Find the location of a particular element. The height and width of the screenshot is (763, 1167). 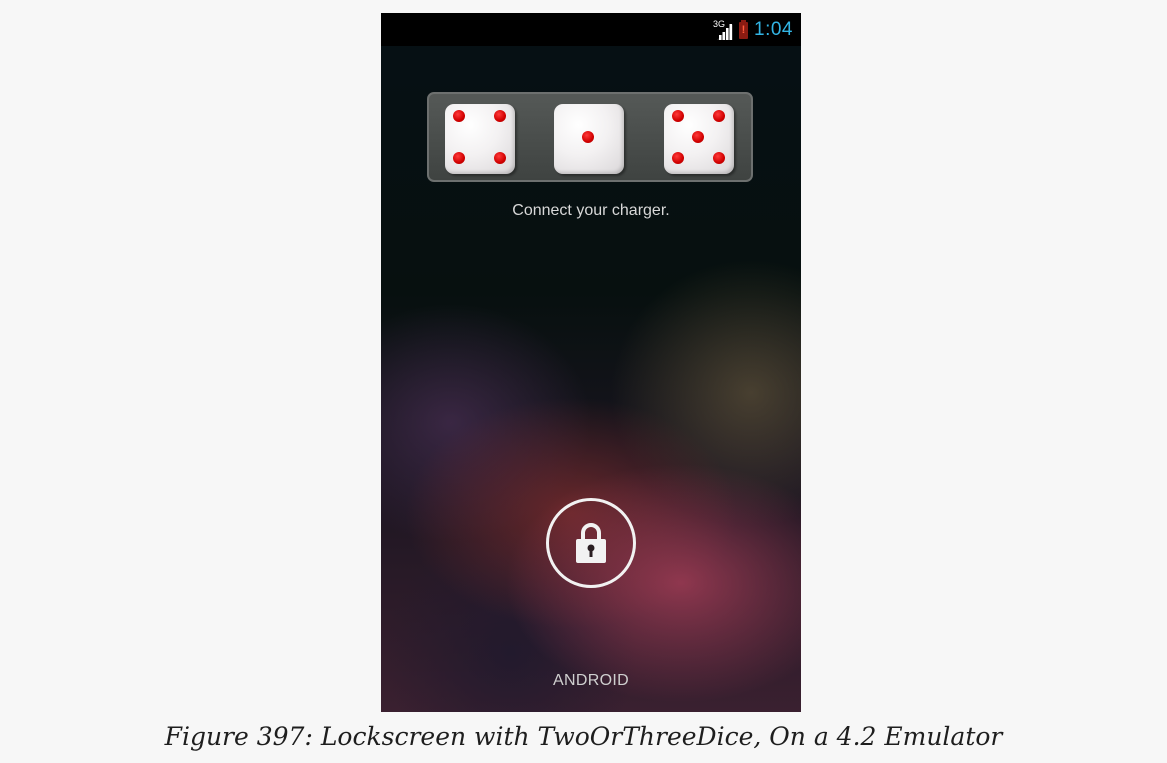

die-one is located at coordinates (589, 139).